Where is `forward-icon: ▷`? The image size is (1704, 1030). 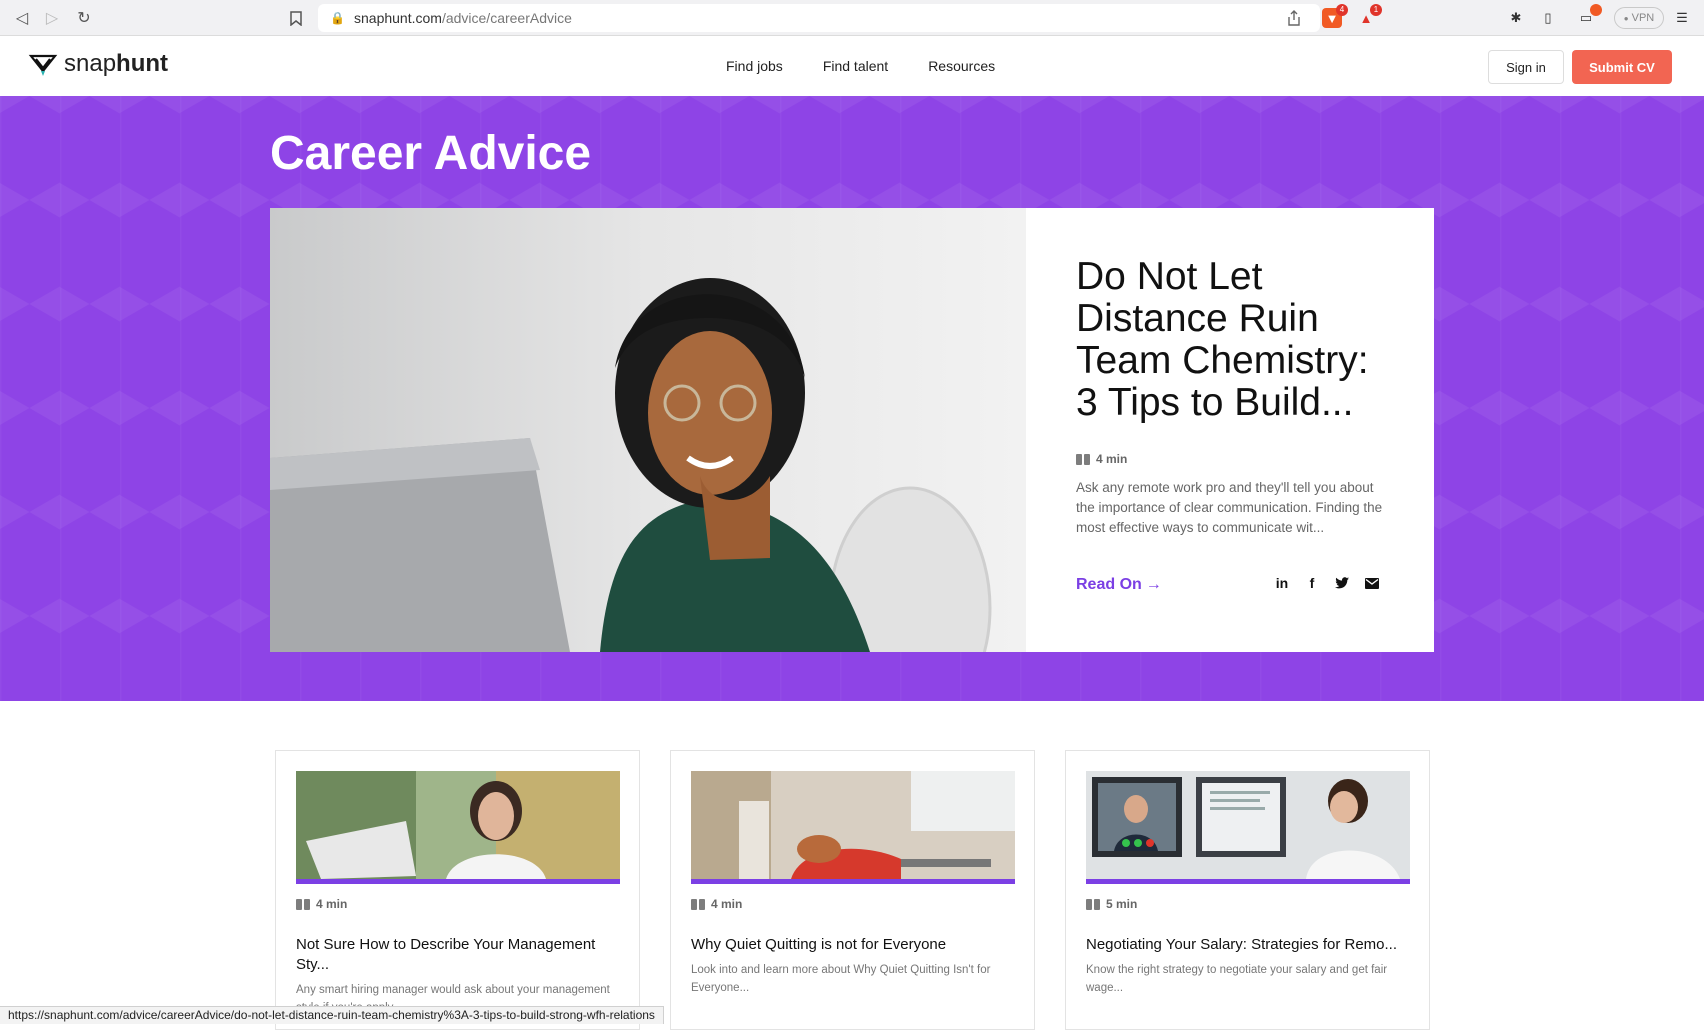 forward-icon: ▷ is located at coordinates (52, 18).